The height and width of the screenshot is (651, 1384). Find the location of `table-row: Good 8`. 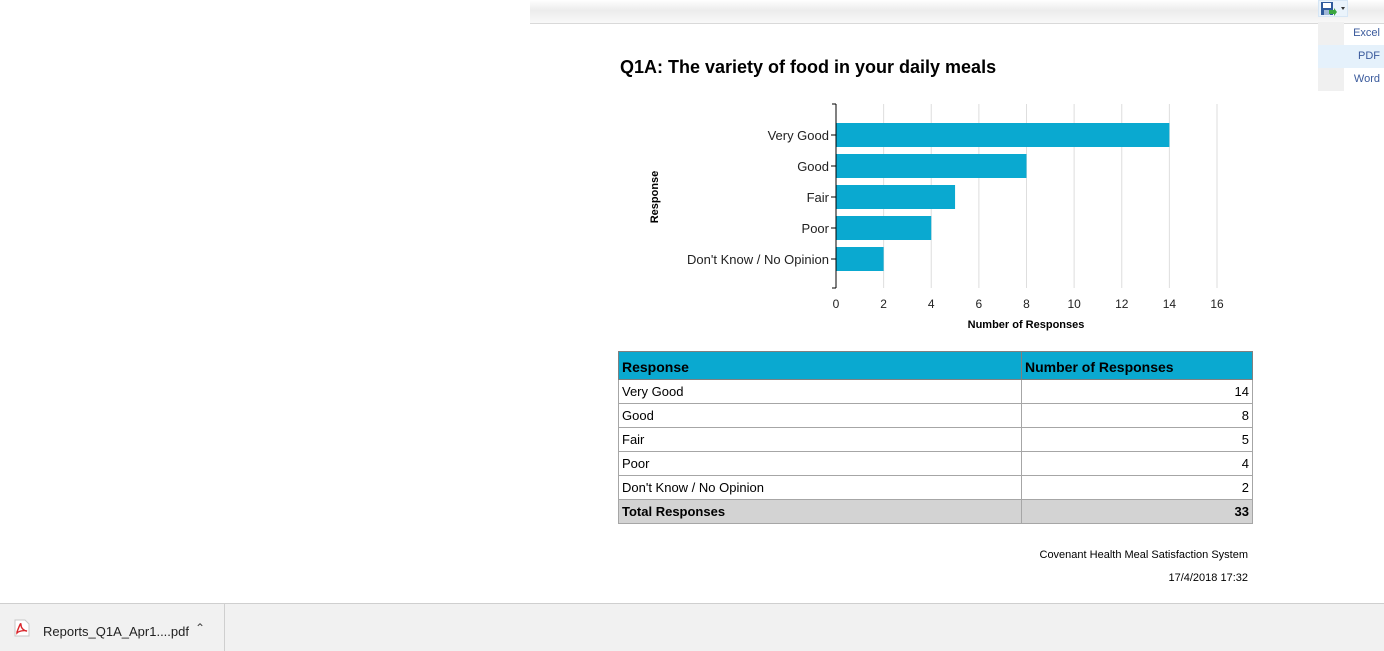

table-row: Good 8 is located at coordinates (935, 415).